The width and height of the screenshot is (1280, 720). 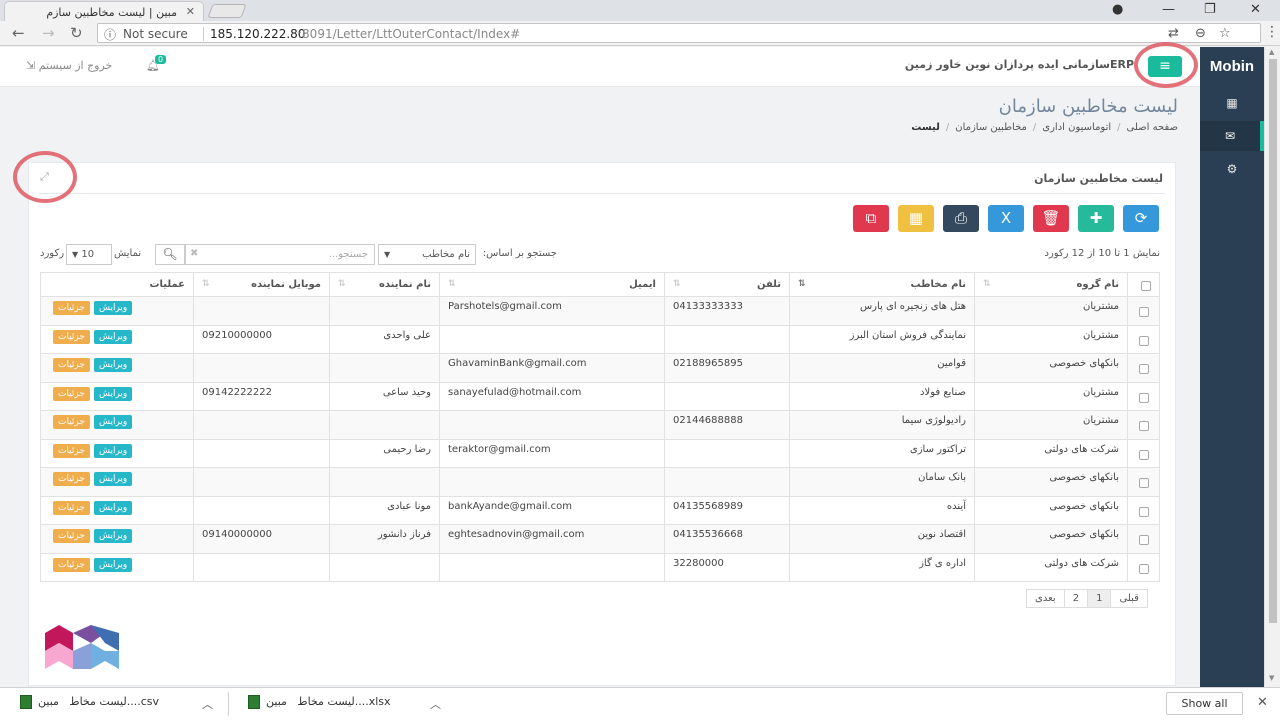 What do you see at coordinates (1051, 218) in the screenshot?
I see `delete-button: 🗑︎` at bounding box center [1051, 218].